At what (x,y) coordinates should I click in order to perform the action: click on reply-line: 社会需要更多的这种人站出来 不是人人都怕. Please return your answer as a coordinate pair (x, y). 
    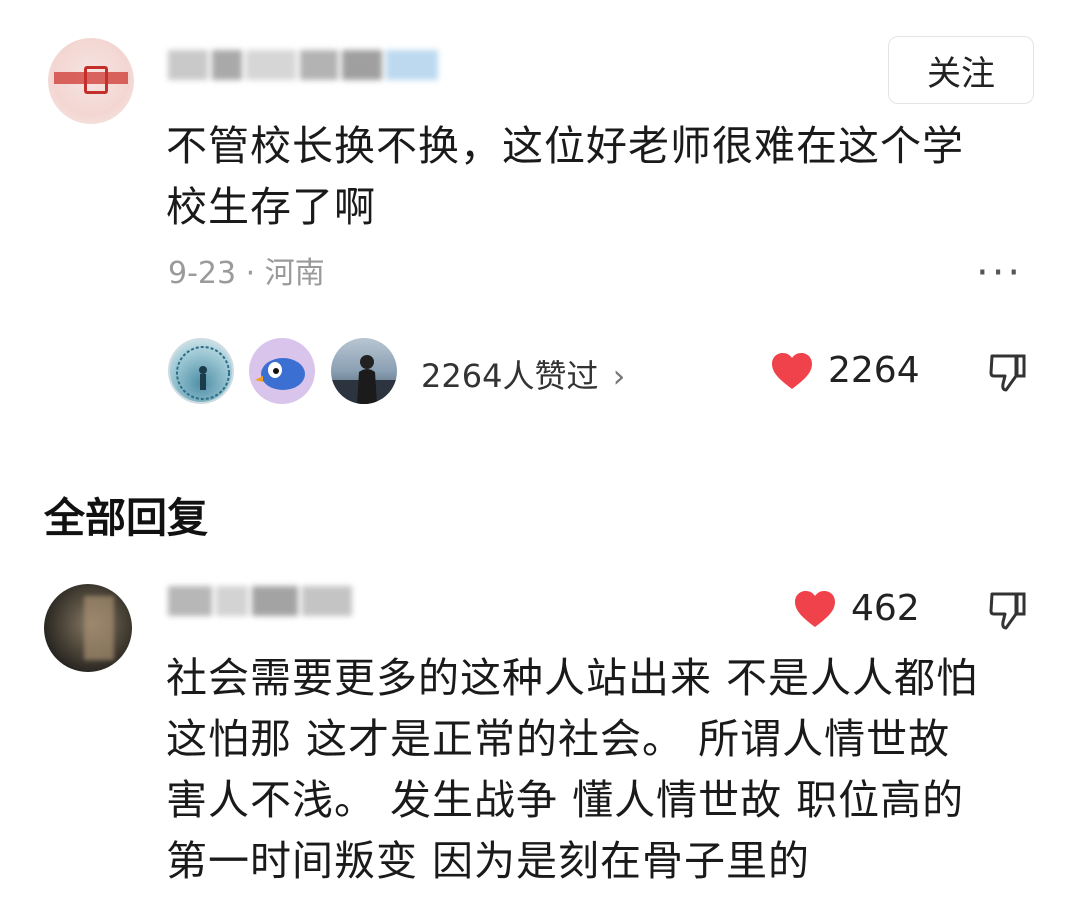
    Looking at the image, I should click on (572, 678).